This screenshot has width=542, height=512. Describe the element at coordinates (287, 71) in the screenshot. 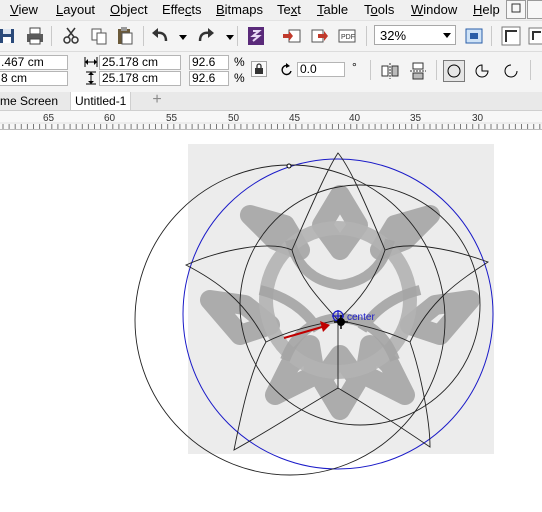

I see `rotate-icon` at that location.